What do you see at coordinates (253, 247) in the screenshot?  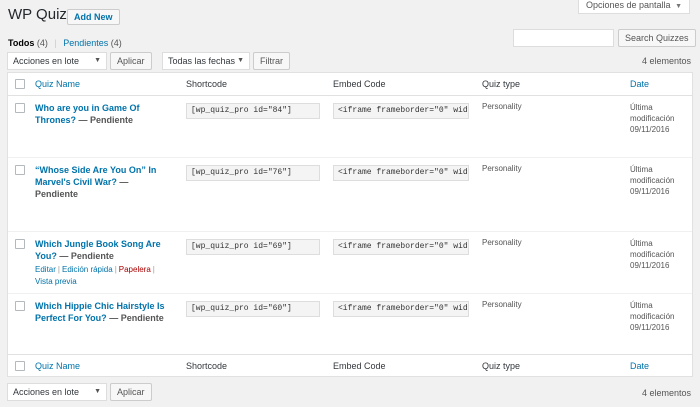 I see `shortcode-field: [wp_quiz_pro id="69"]` at bounding box center [253, 247].